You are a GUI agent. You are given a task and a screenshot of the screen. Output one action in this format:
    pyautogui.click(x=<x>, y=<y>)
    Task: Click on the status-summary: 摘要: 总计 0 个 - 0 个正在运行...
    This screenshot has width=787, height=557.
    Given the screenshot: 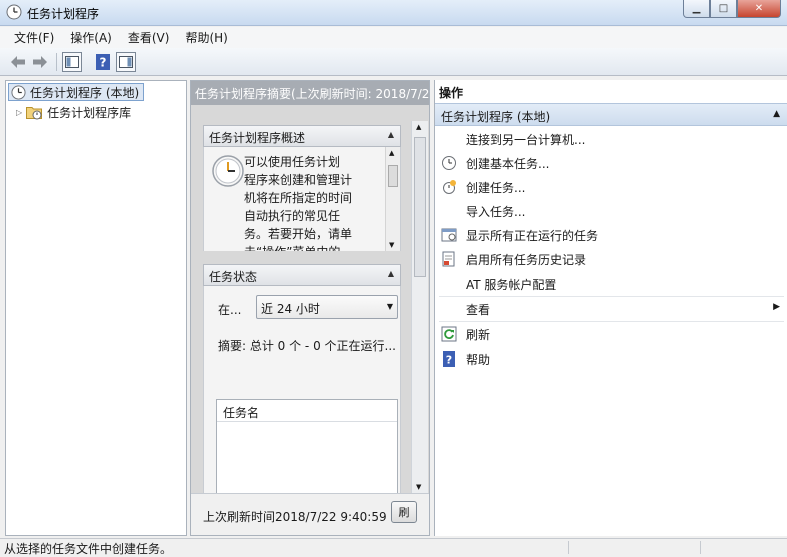 What is the action you would take?
    pyautogui.click(x=307, y=346)
    